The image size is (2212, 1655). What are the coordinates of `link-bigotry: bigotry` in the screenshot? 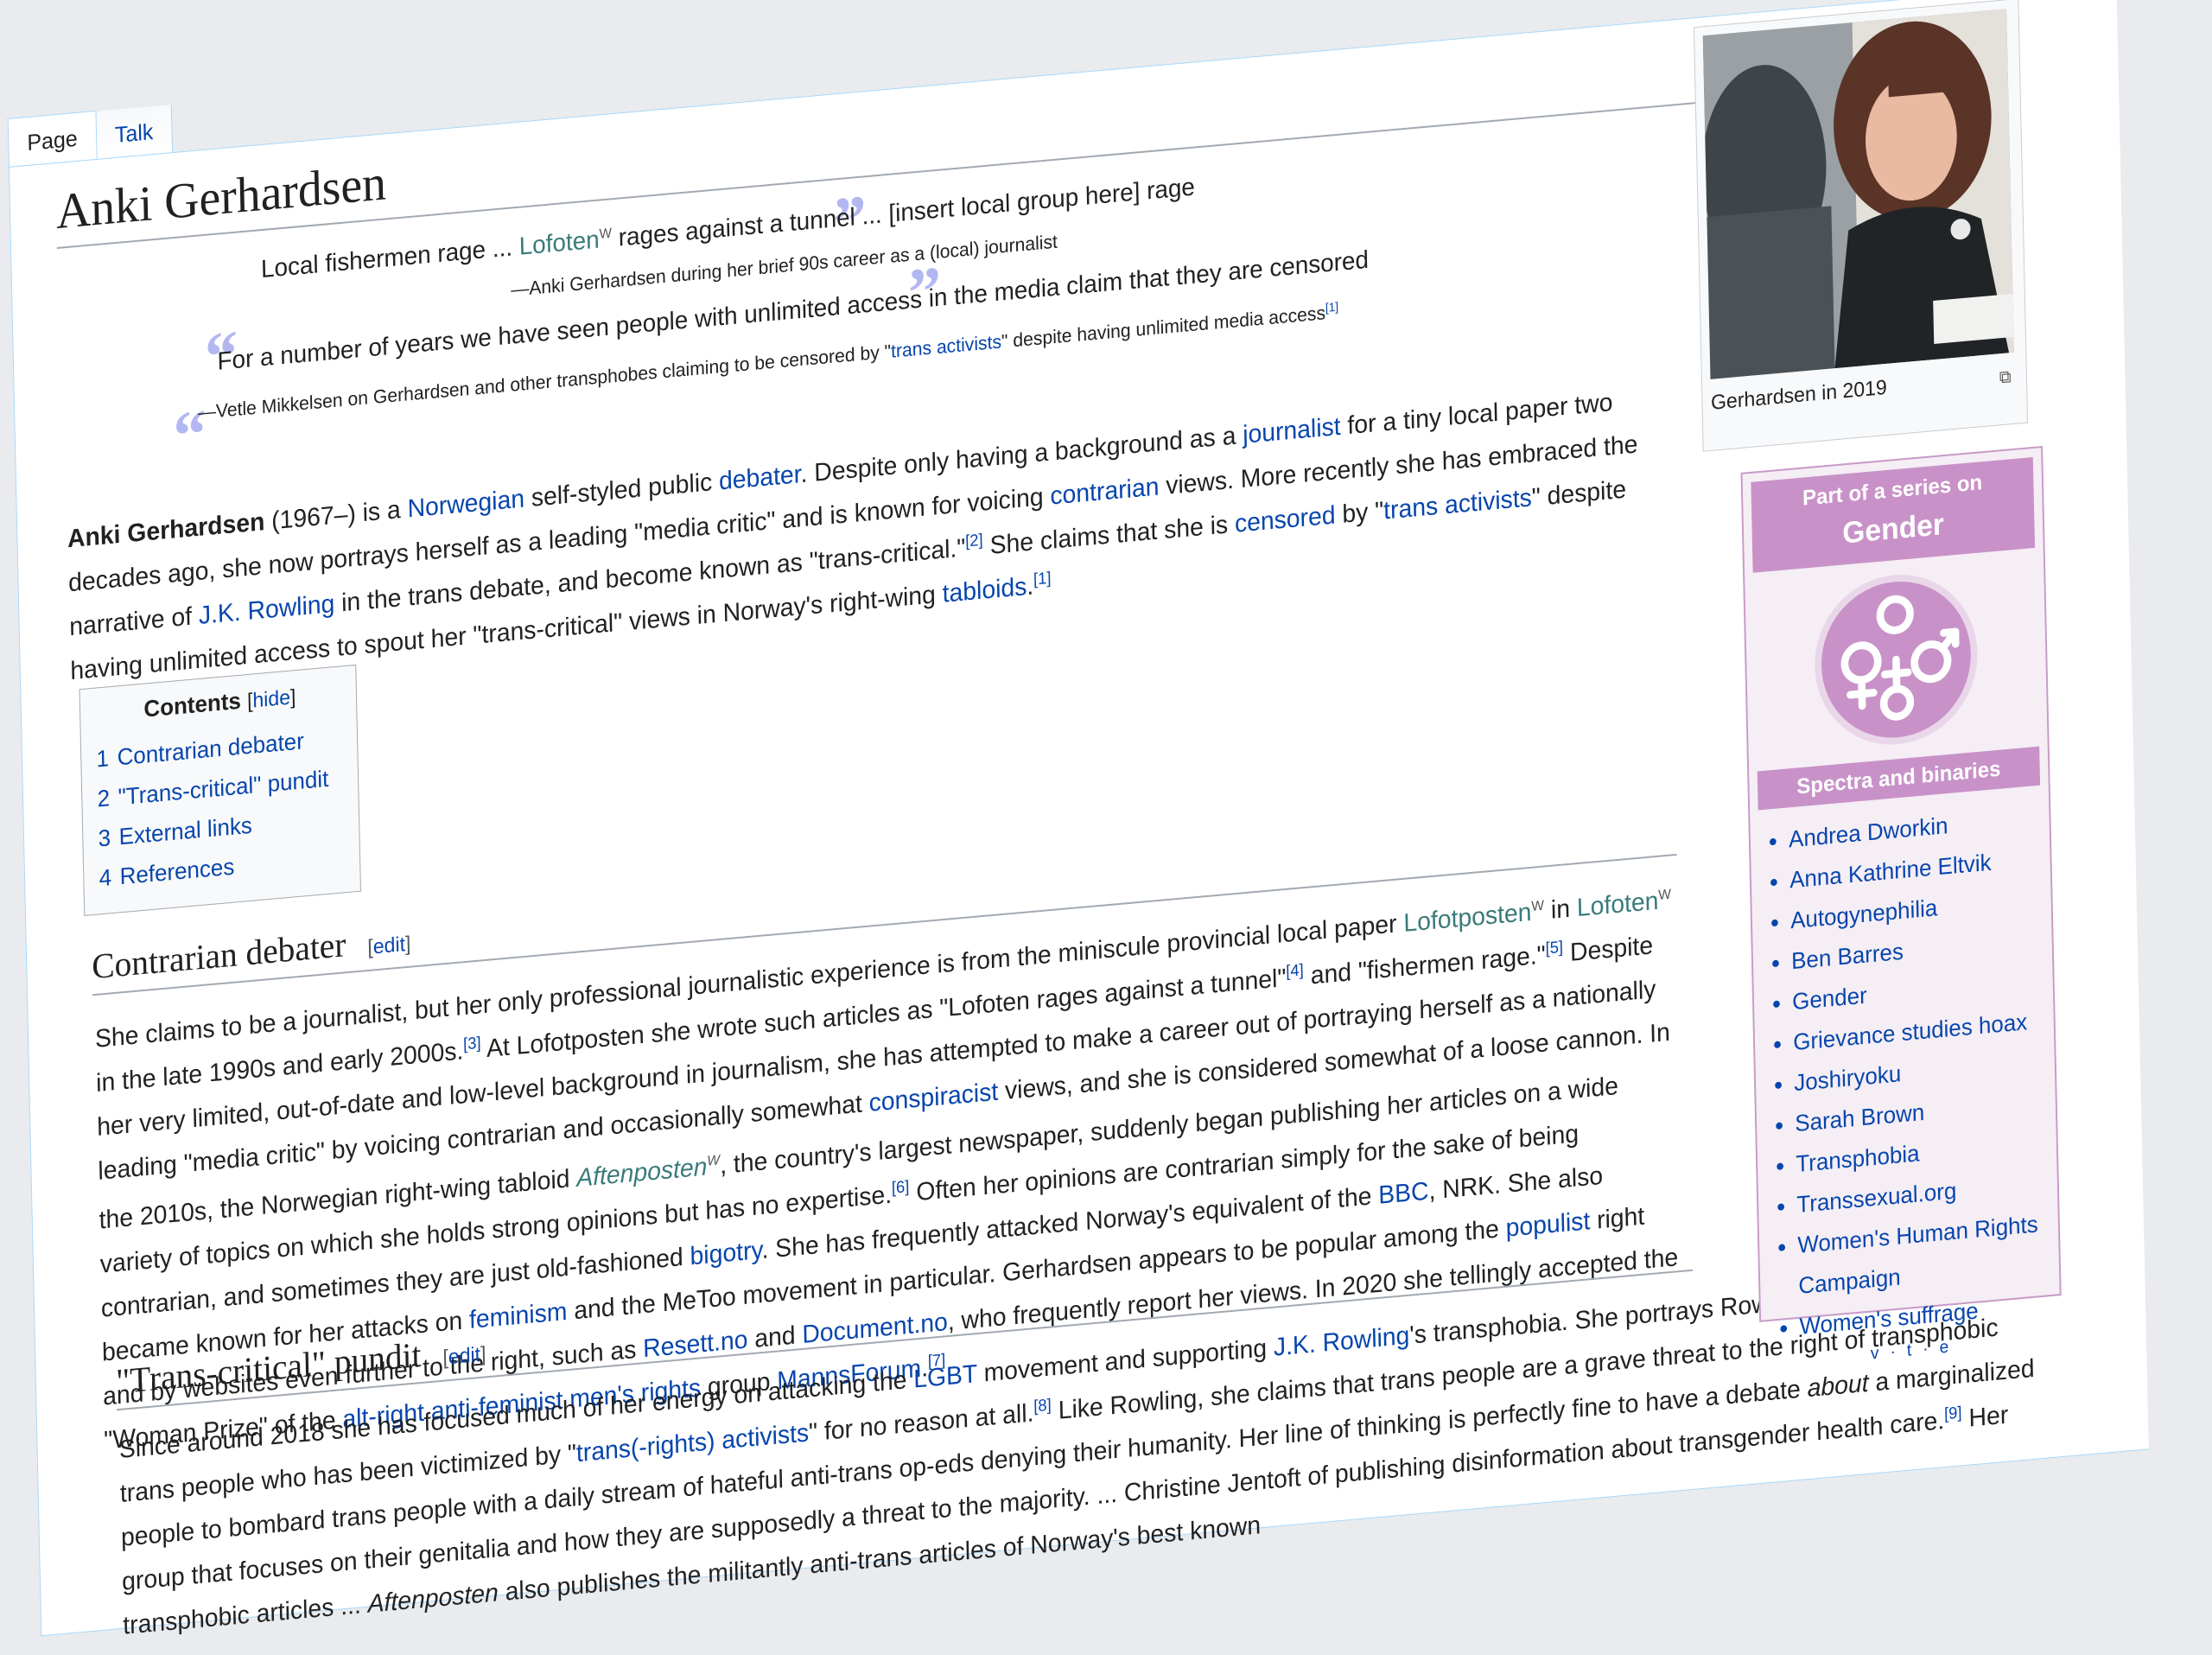 It's located at (726, 1253).